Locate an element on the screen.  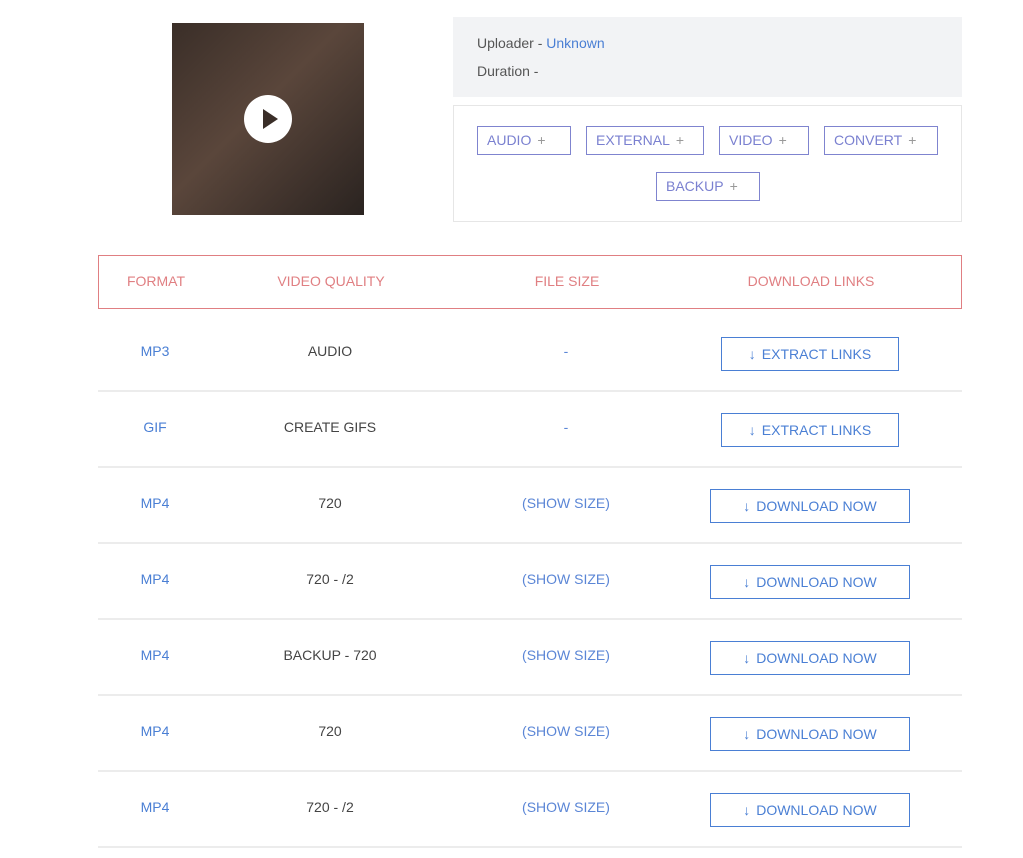
tag-external: EXTERNAL + is located at coordinates (645, 140).